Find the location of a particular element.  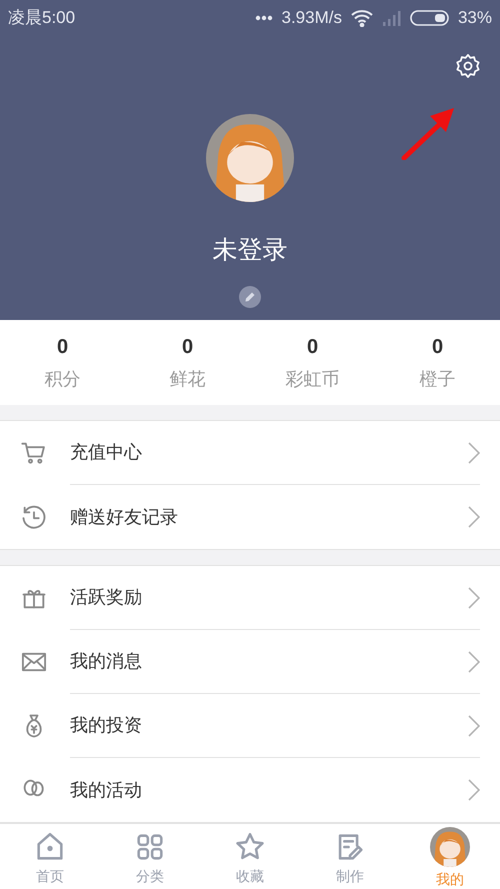

clock-icon is located at coordinates (34, 517).